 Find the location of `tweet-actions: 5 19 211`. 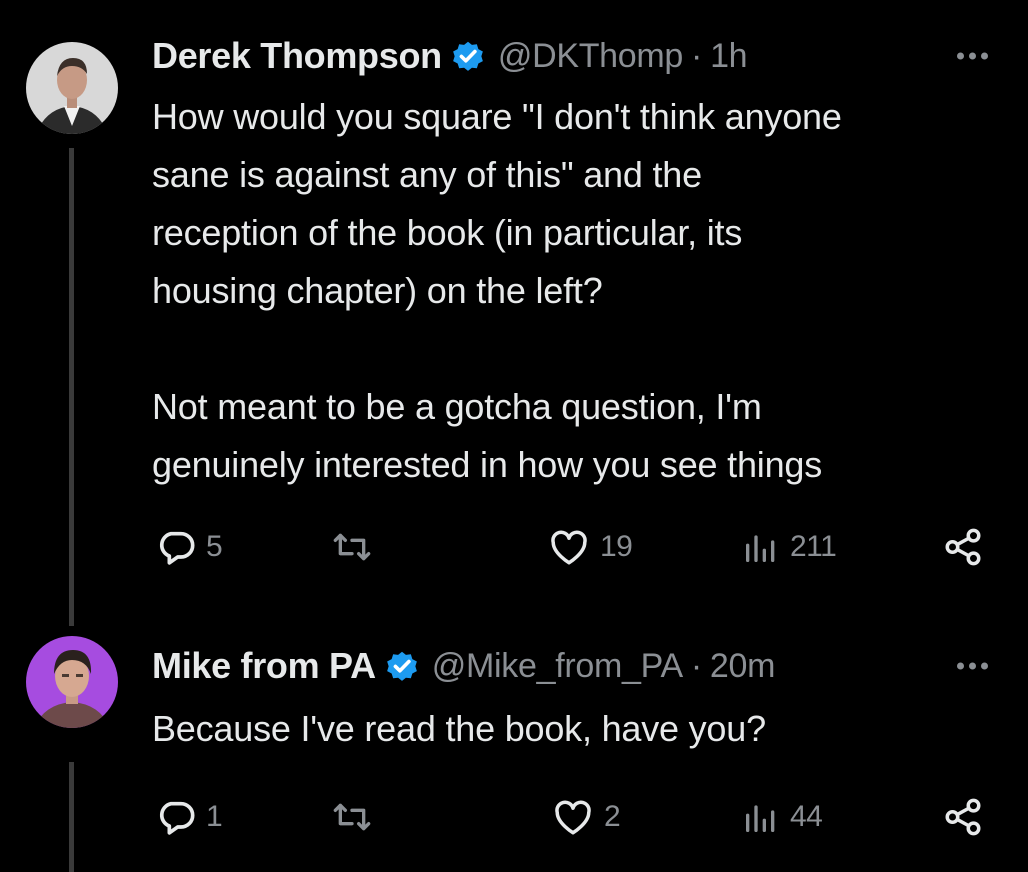

tweet-actions: 5 19 211 is located at coordinates (572, 547).